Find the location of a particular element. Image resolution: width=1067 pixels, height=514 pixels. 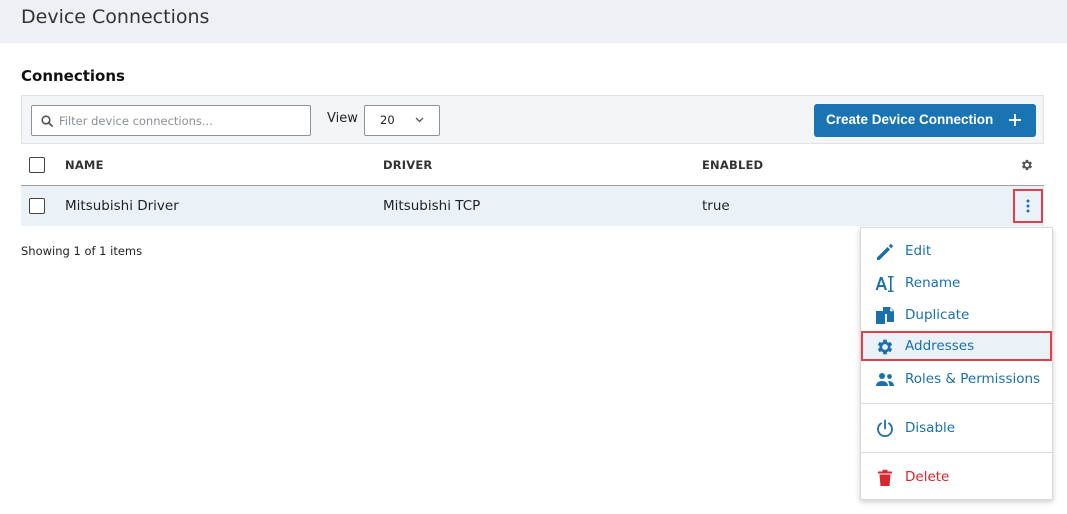

kebab-vertical-icon is located at coordinates (1028, 206).